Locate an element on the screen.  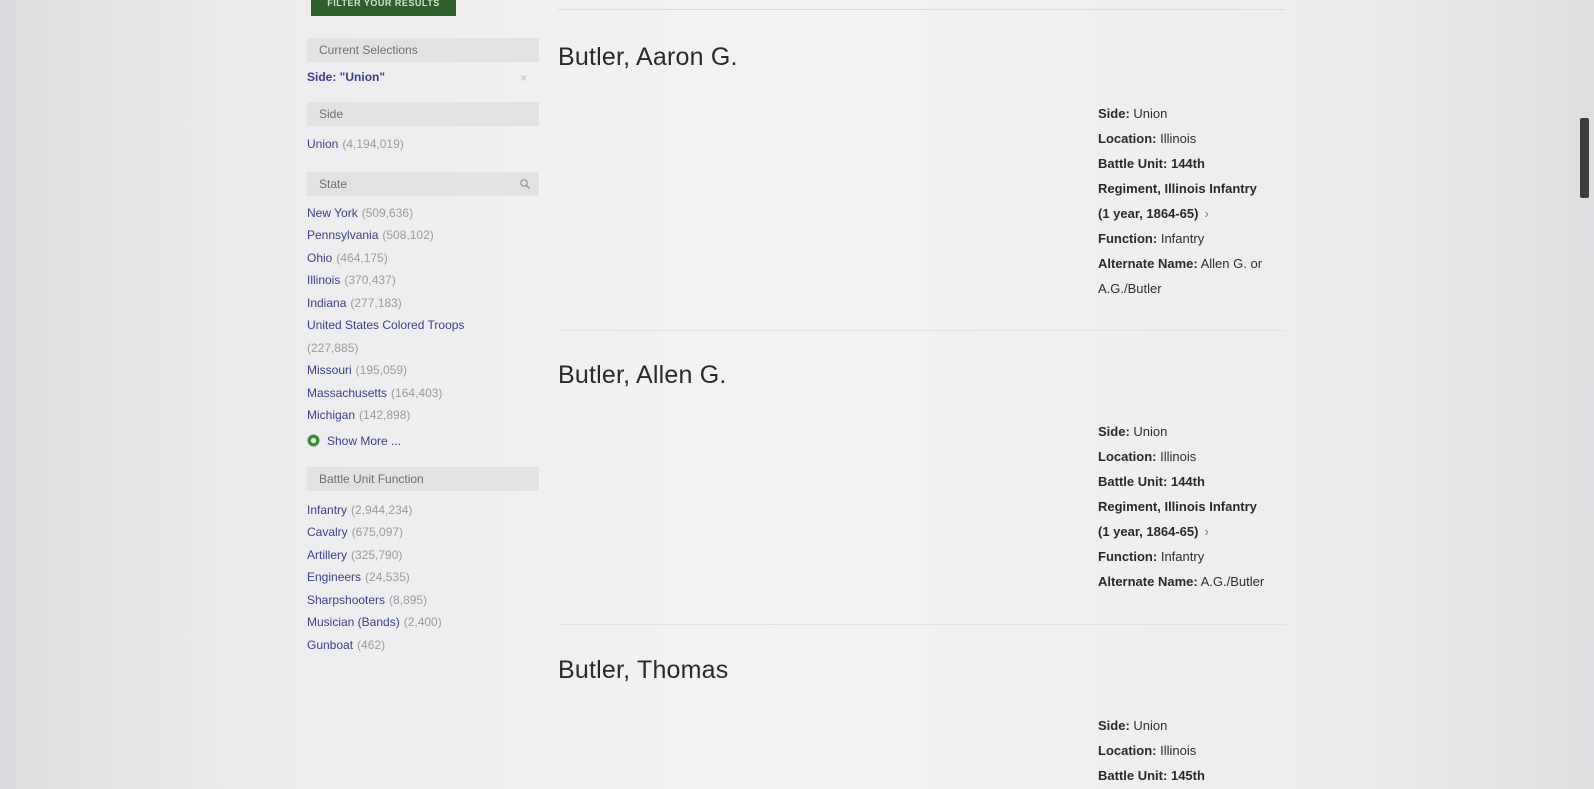
facet-item-label: Missouri is located at coordinates (329, 370).